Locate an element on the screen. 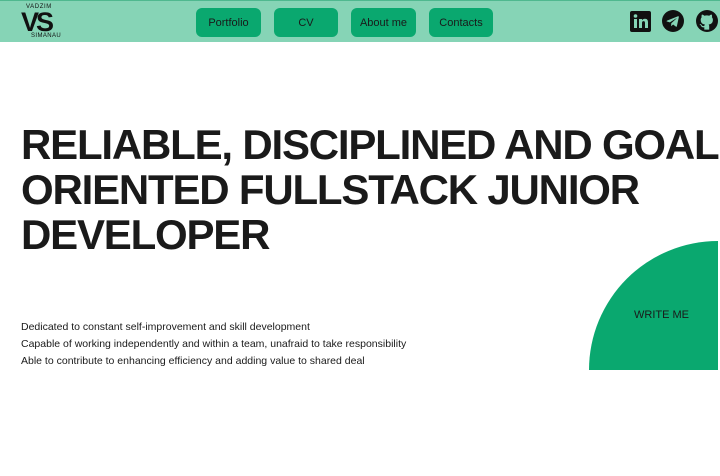 The width and height of the screenshot is (720, 476). logo-bottom-text: SIMANAU is located at coordinates (46, 36).